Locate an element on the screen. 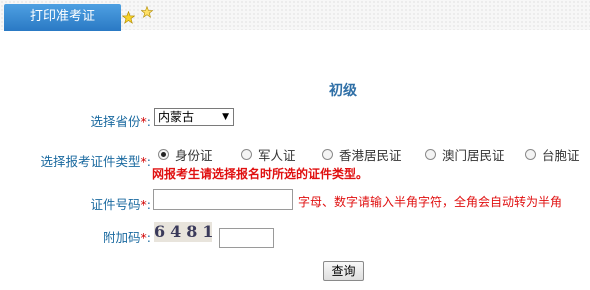  captcha-input is located at coordinates (246, 238).